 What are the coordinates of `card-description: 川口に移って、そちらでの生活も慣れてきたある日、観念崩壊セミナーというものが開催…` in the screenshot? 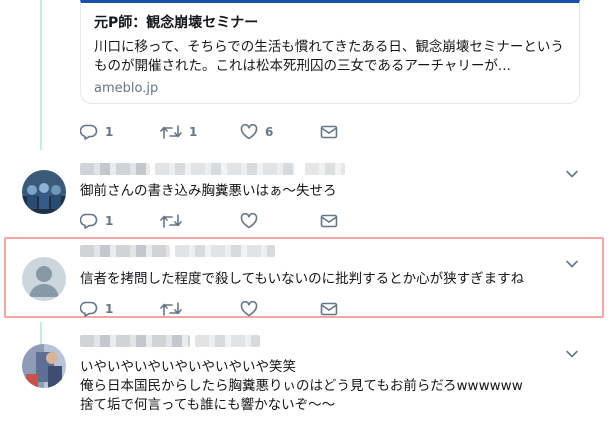 It's located at (329, 56).